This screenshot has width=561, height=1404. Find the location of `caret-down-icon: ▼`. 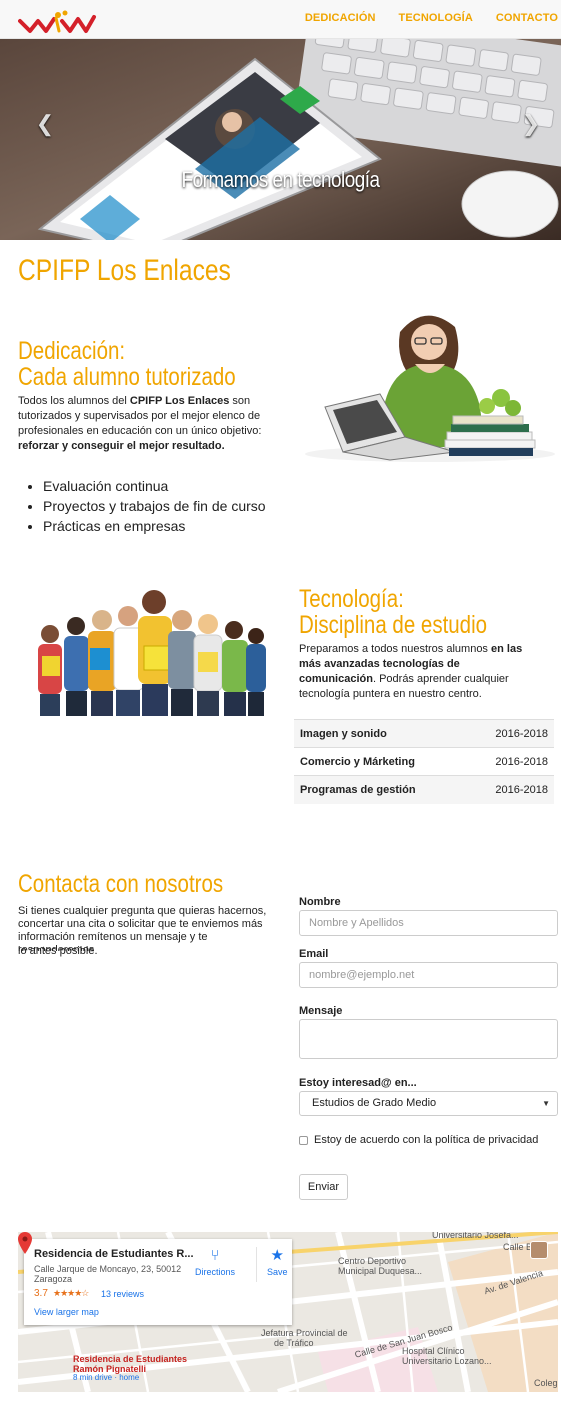

caret-down-icon: ▼ is located at coordinates (546, 1103).